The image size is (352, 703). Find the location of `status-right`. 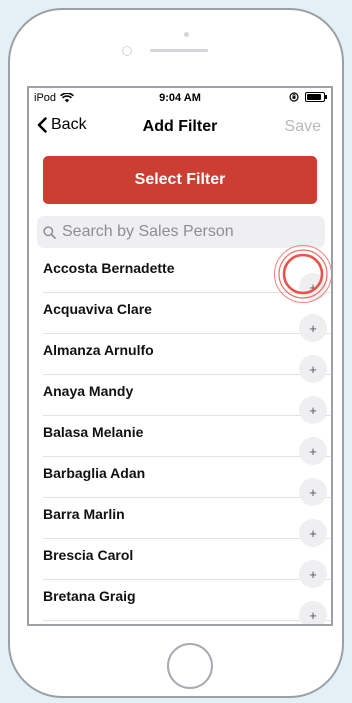

status-right is located at coordinates (308, 97).